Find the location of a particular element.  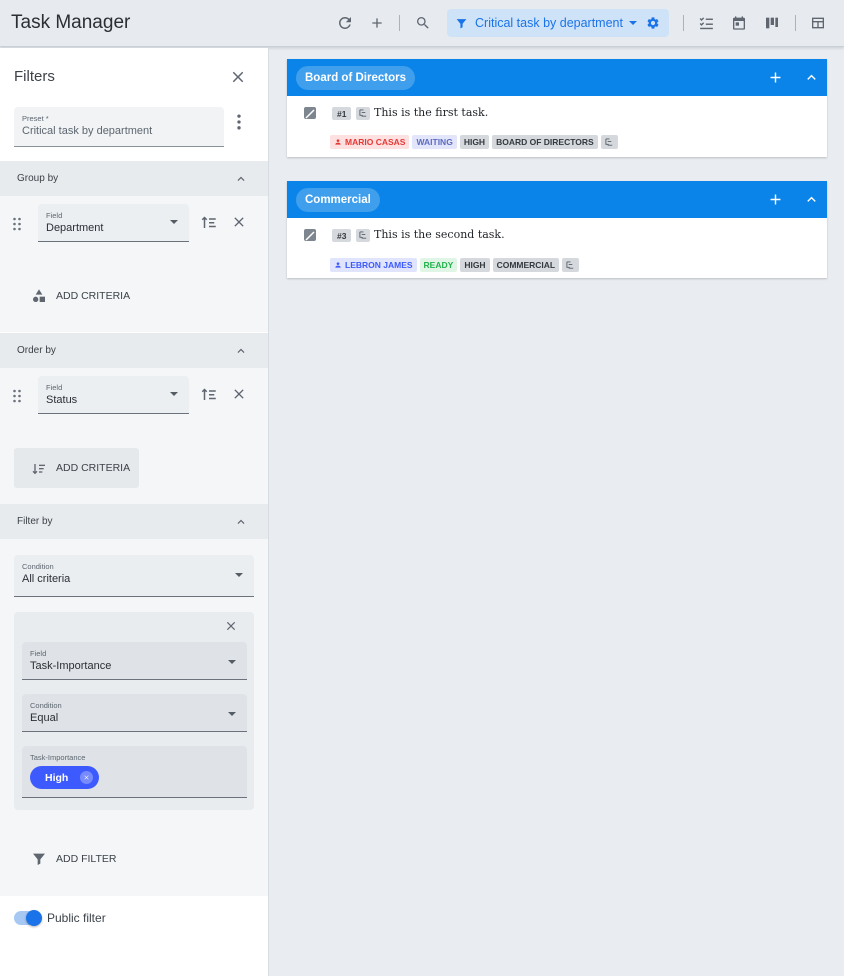

add-group-criteria-button: ADD CRITERIA is located at coordinates (76, 296).